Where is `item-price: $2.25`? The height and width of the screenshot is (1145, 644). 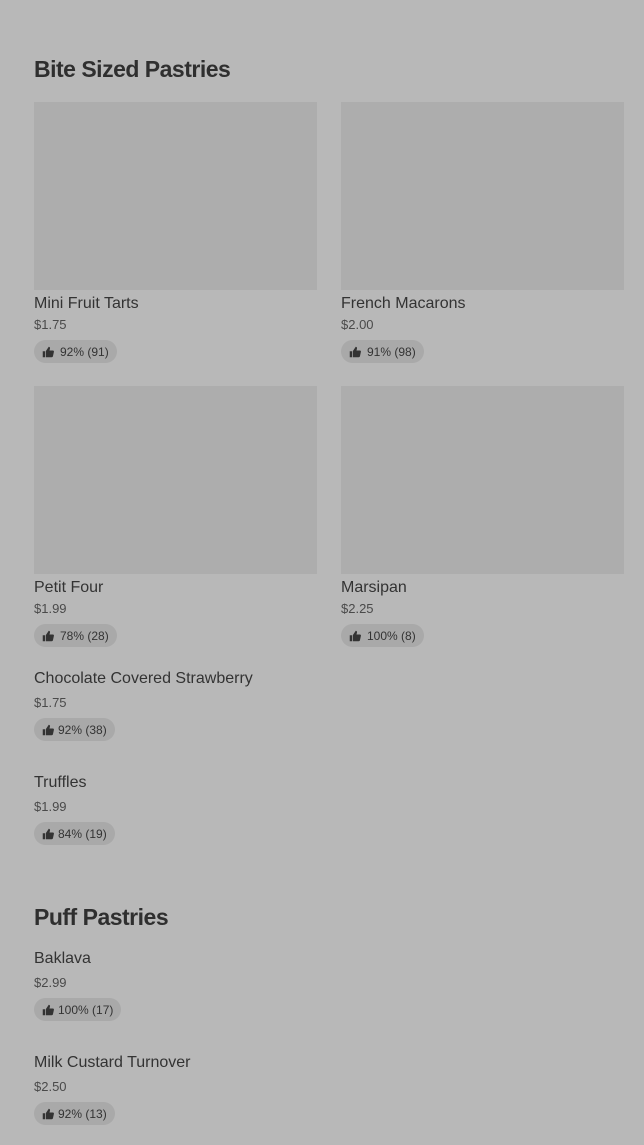
item-price: $2.25 is located at coordinates (357, 608).